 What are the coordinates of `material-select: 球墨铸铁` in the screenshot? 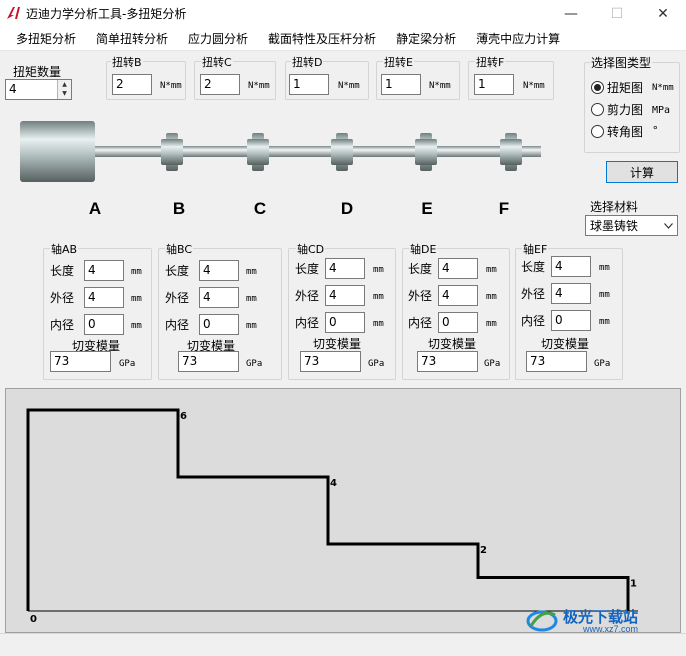 It's located at (631, 225).